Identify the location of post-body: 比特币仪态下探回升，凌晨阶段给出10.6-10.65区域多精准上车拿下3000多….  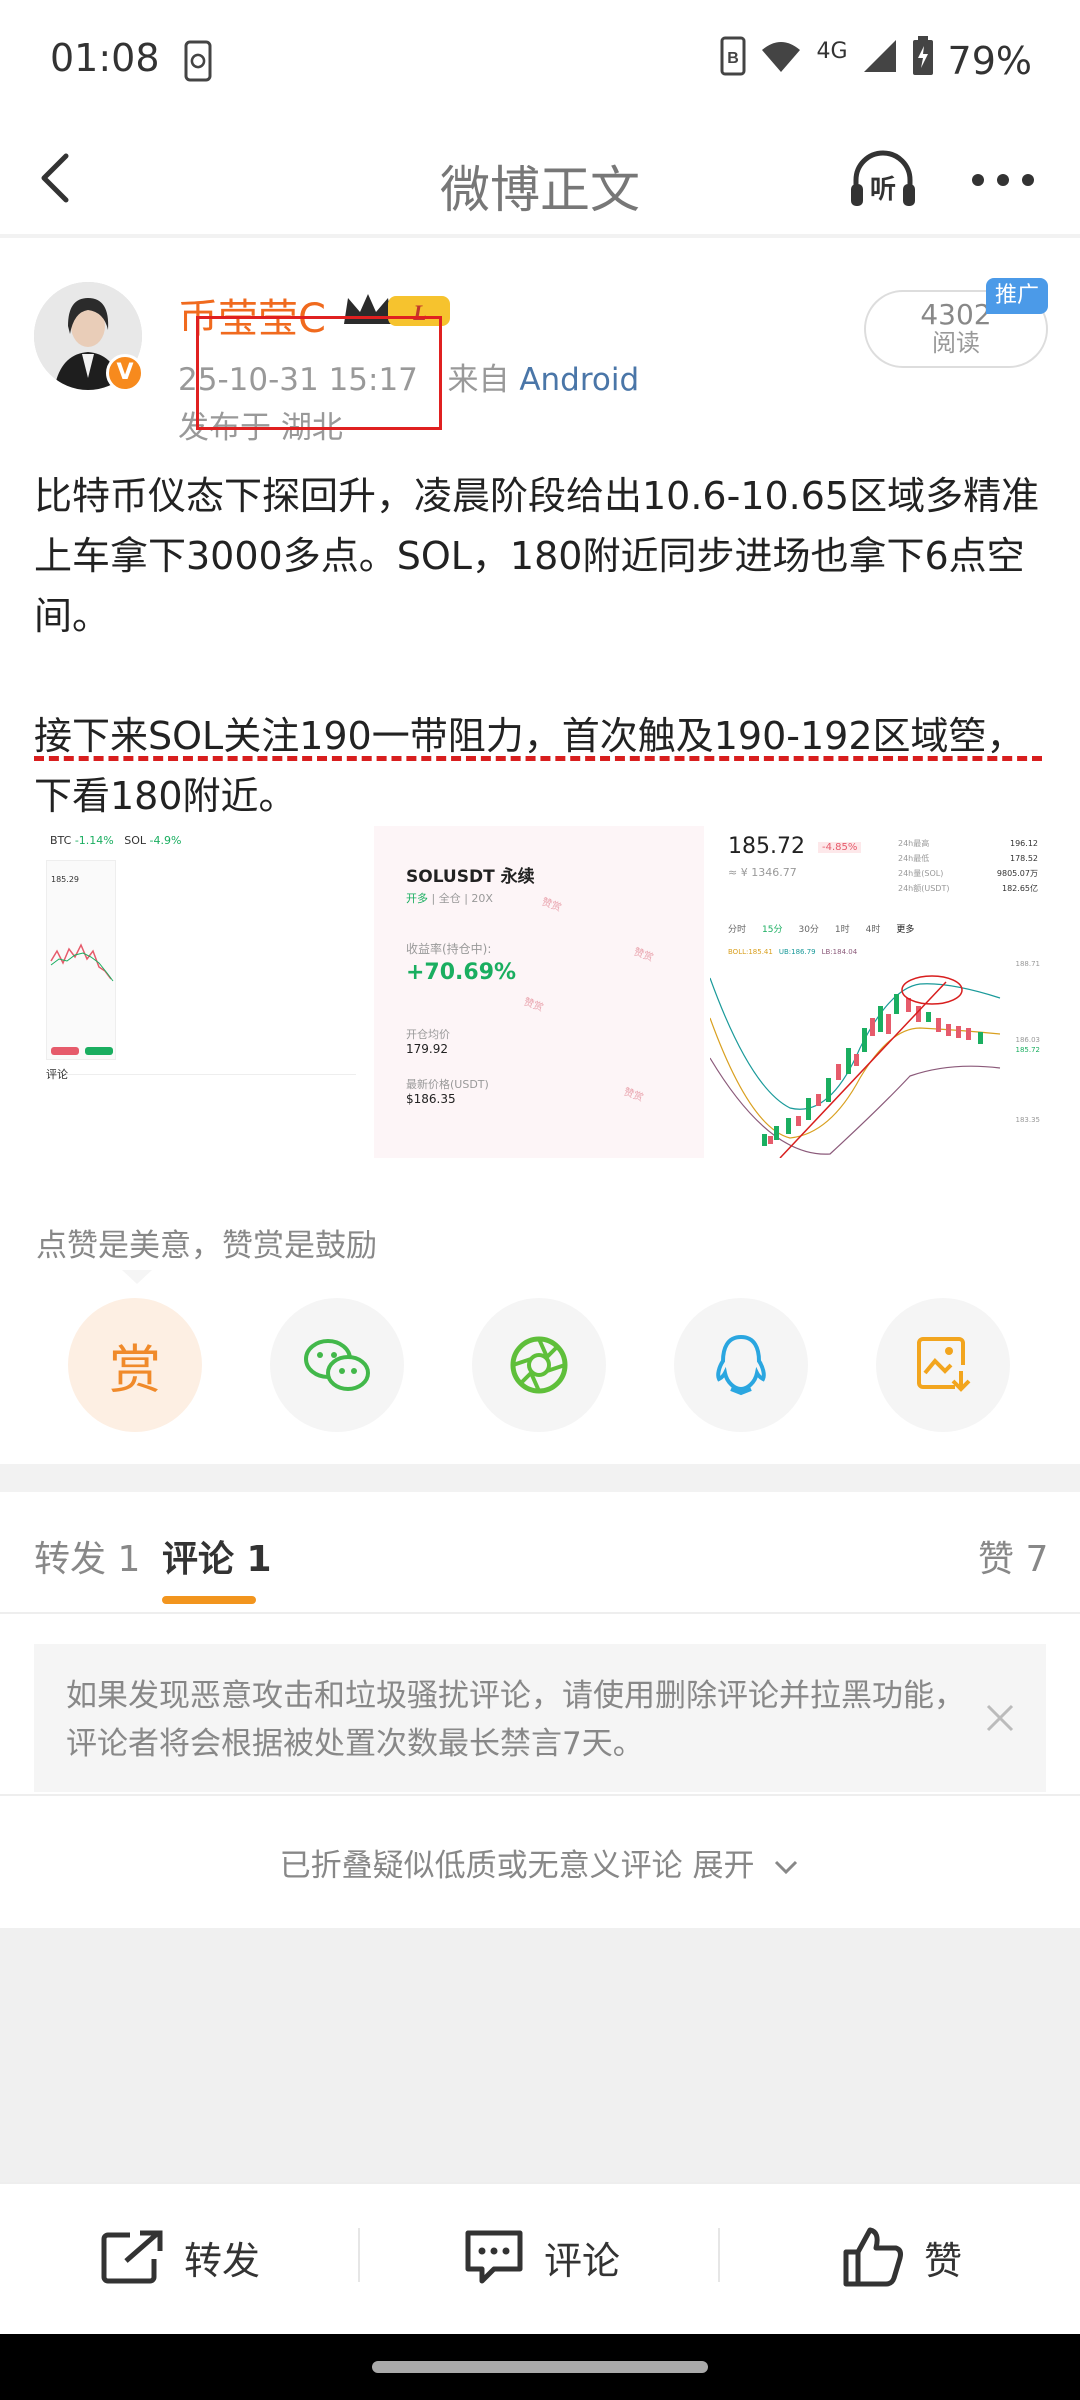
(544, 646).